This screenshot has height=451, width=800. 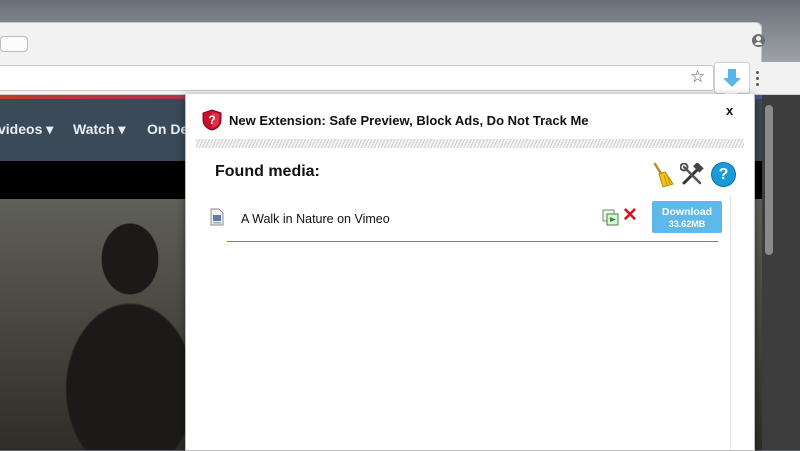 I want to click on account-icon, so click(x=758, y=40).